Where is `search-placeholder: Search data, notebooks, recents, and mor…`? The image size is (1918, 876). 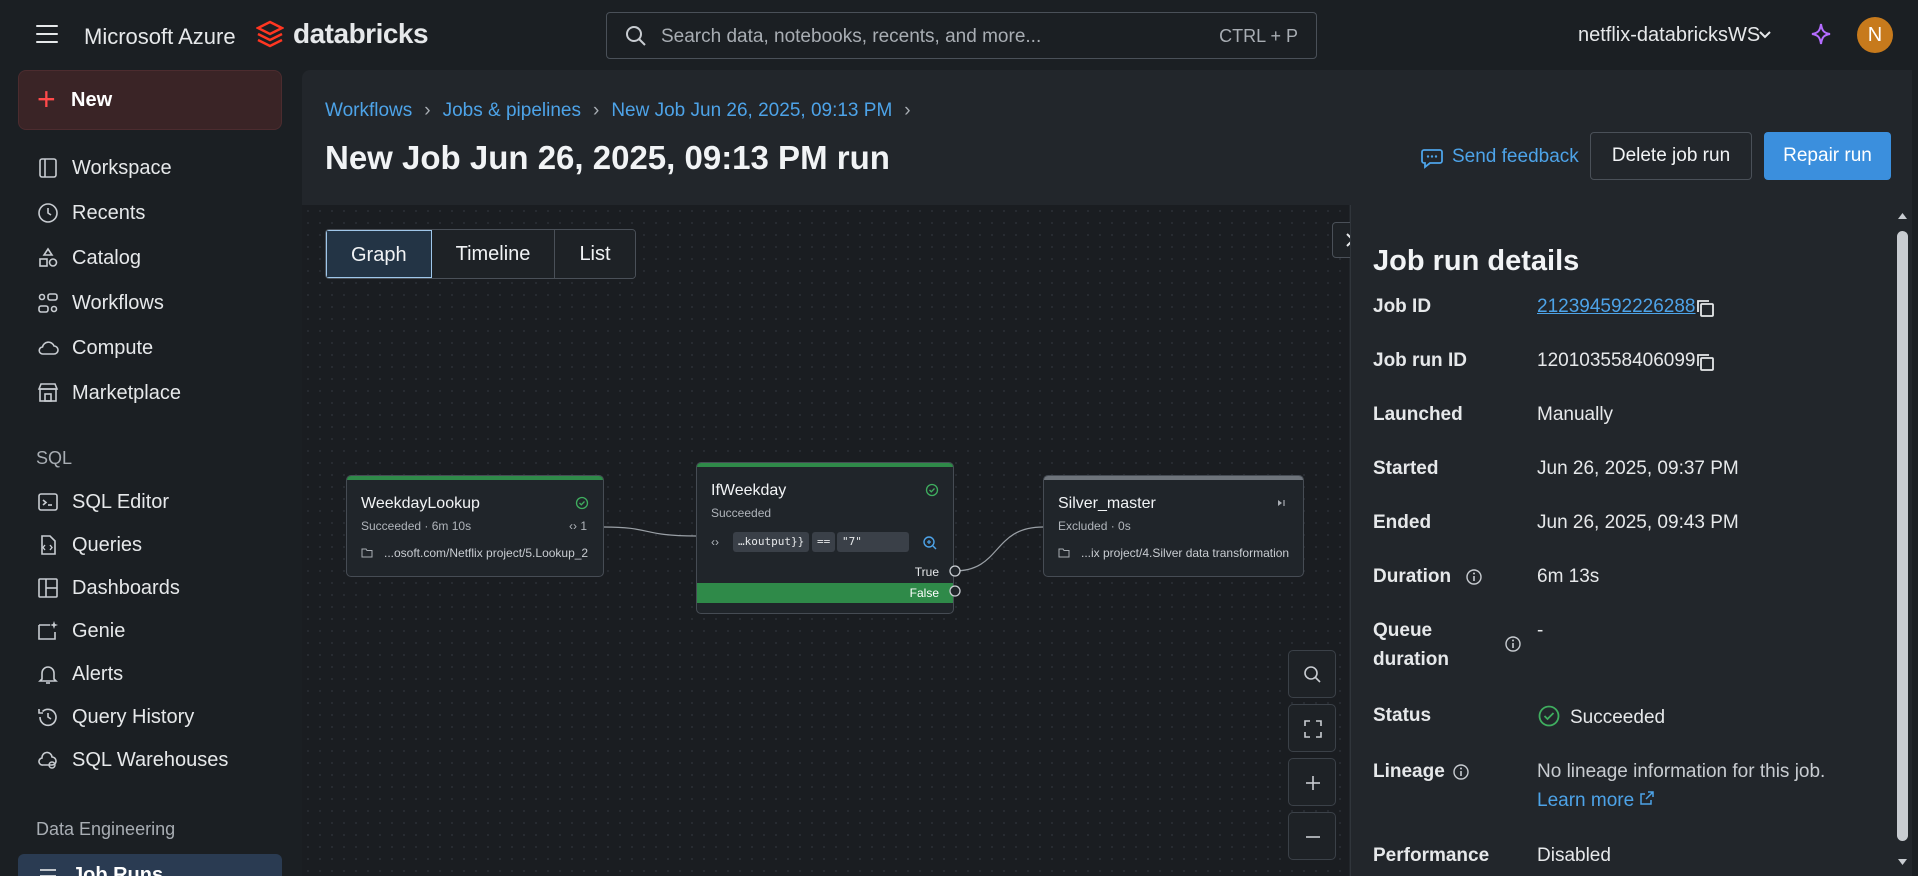
search-placeholder: Search data, notebooks, recents, and mor… is located at coordinates (851, 36).